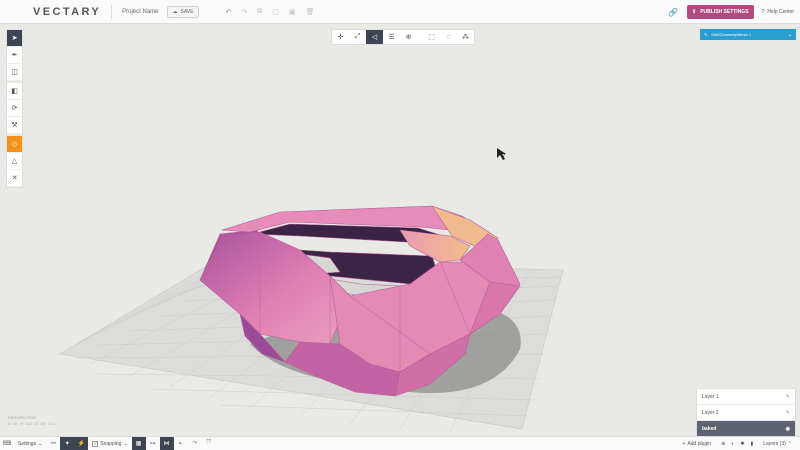  Describe the element at coordinates (187, 11) in the screenshot. I see `save-label: SAVE` at that location.